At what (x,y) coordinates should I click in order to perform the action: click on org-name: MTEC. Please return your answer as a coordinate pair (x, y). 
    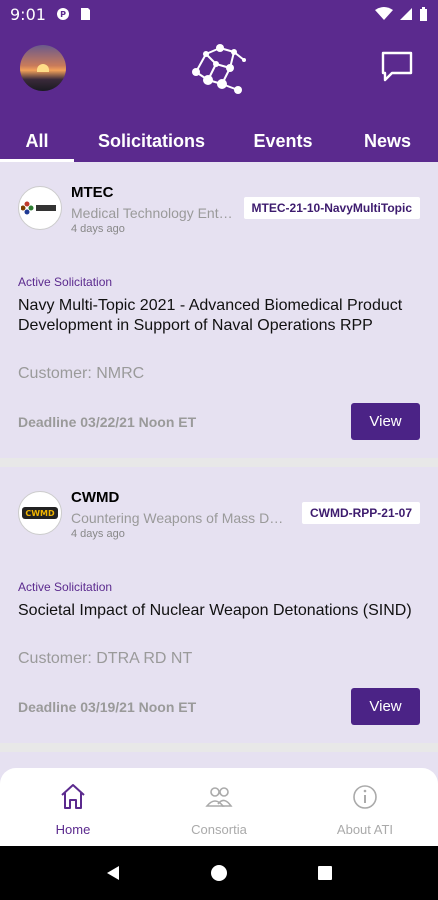
    Looking at the image, I should click on (92, 192).